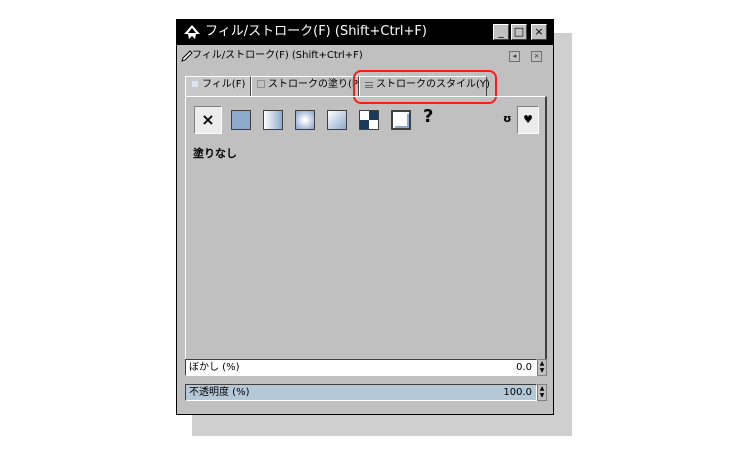 This screenshot has height=455, width=730. What do you see at coordinates (215, 153) in the screenshot?
I see `fill-status-label: 塗りなし` at bounding box center [215, 153].